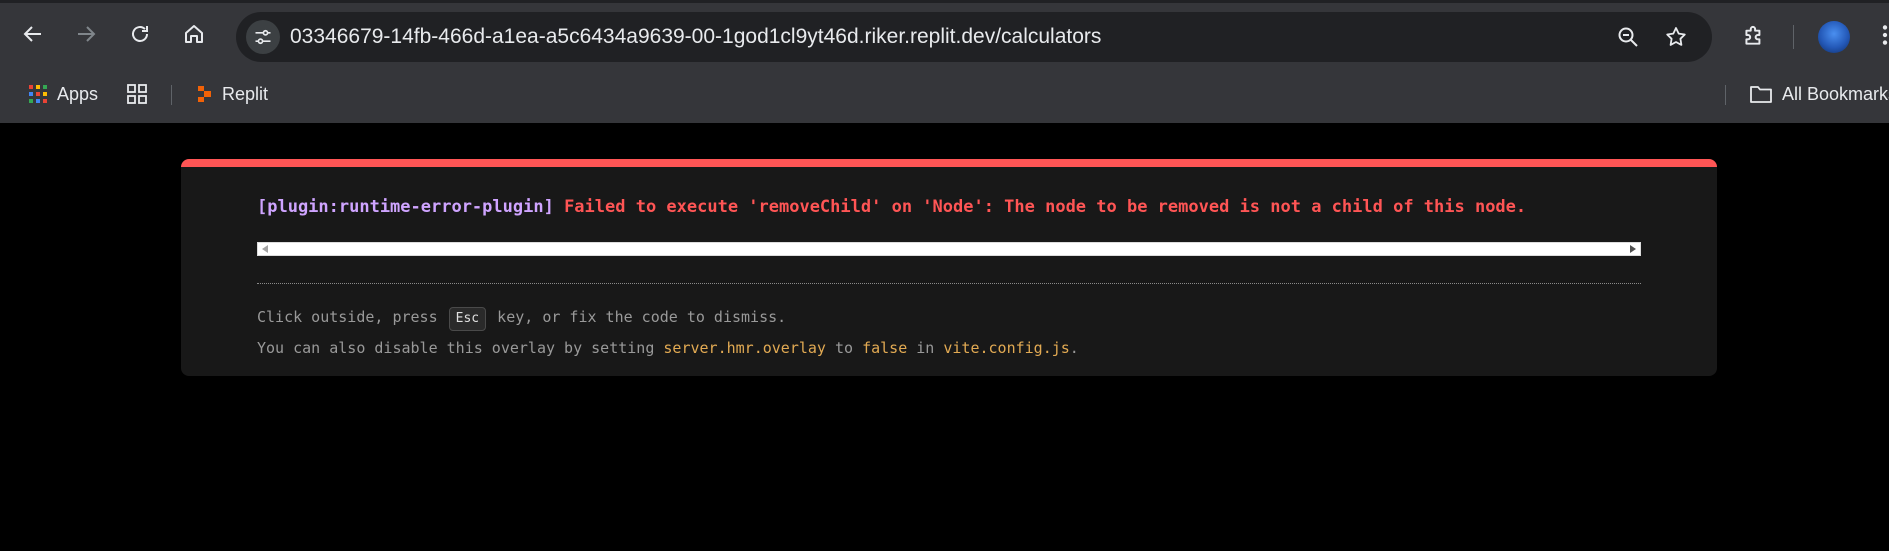 The height and width of the screenshot is (551, 1889). Describe the element at coordinates (405, 207) in the screenshot. I see `plugin-name: [plugin:runtime-error-plugin]` at that location.